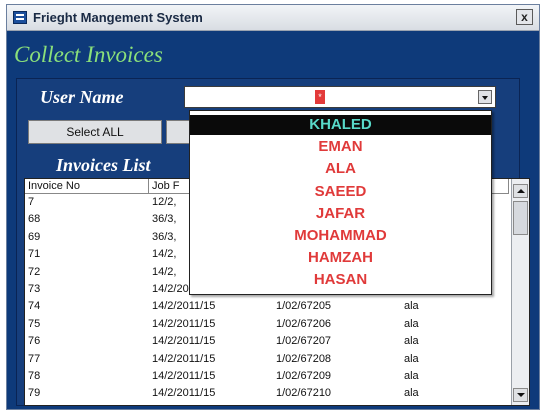 This screenshot has width=546, height=415. Describe the element at coordinates (340, 280) in the screenshot. I see `dropdown-option: HASAN` at that location.